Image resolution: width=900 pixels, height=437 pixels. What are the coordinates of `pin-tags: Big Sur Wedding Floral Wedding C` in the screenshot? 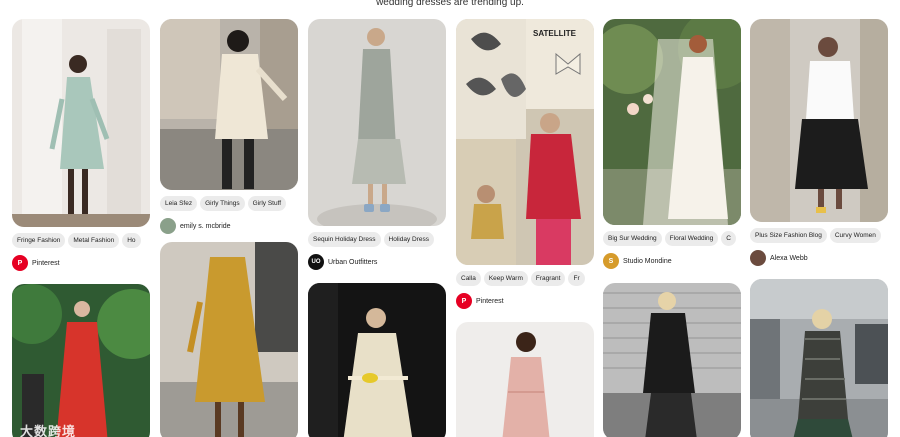 It's located at (672, 238).